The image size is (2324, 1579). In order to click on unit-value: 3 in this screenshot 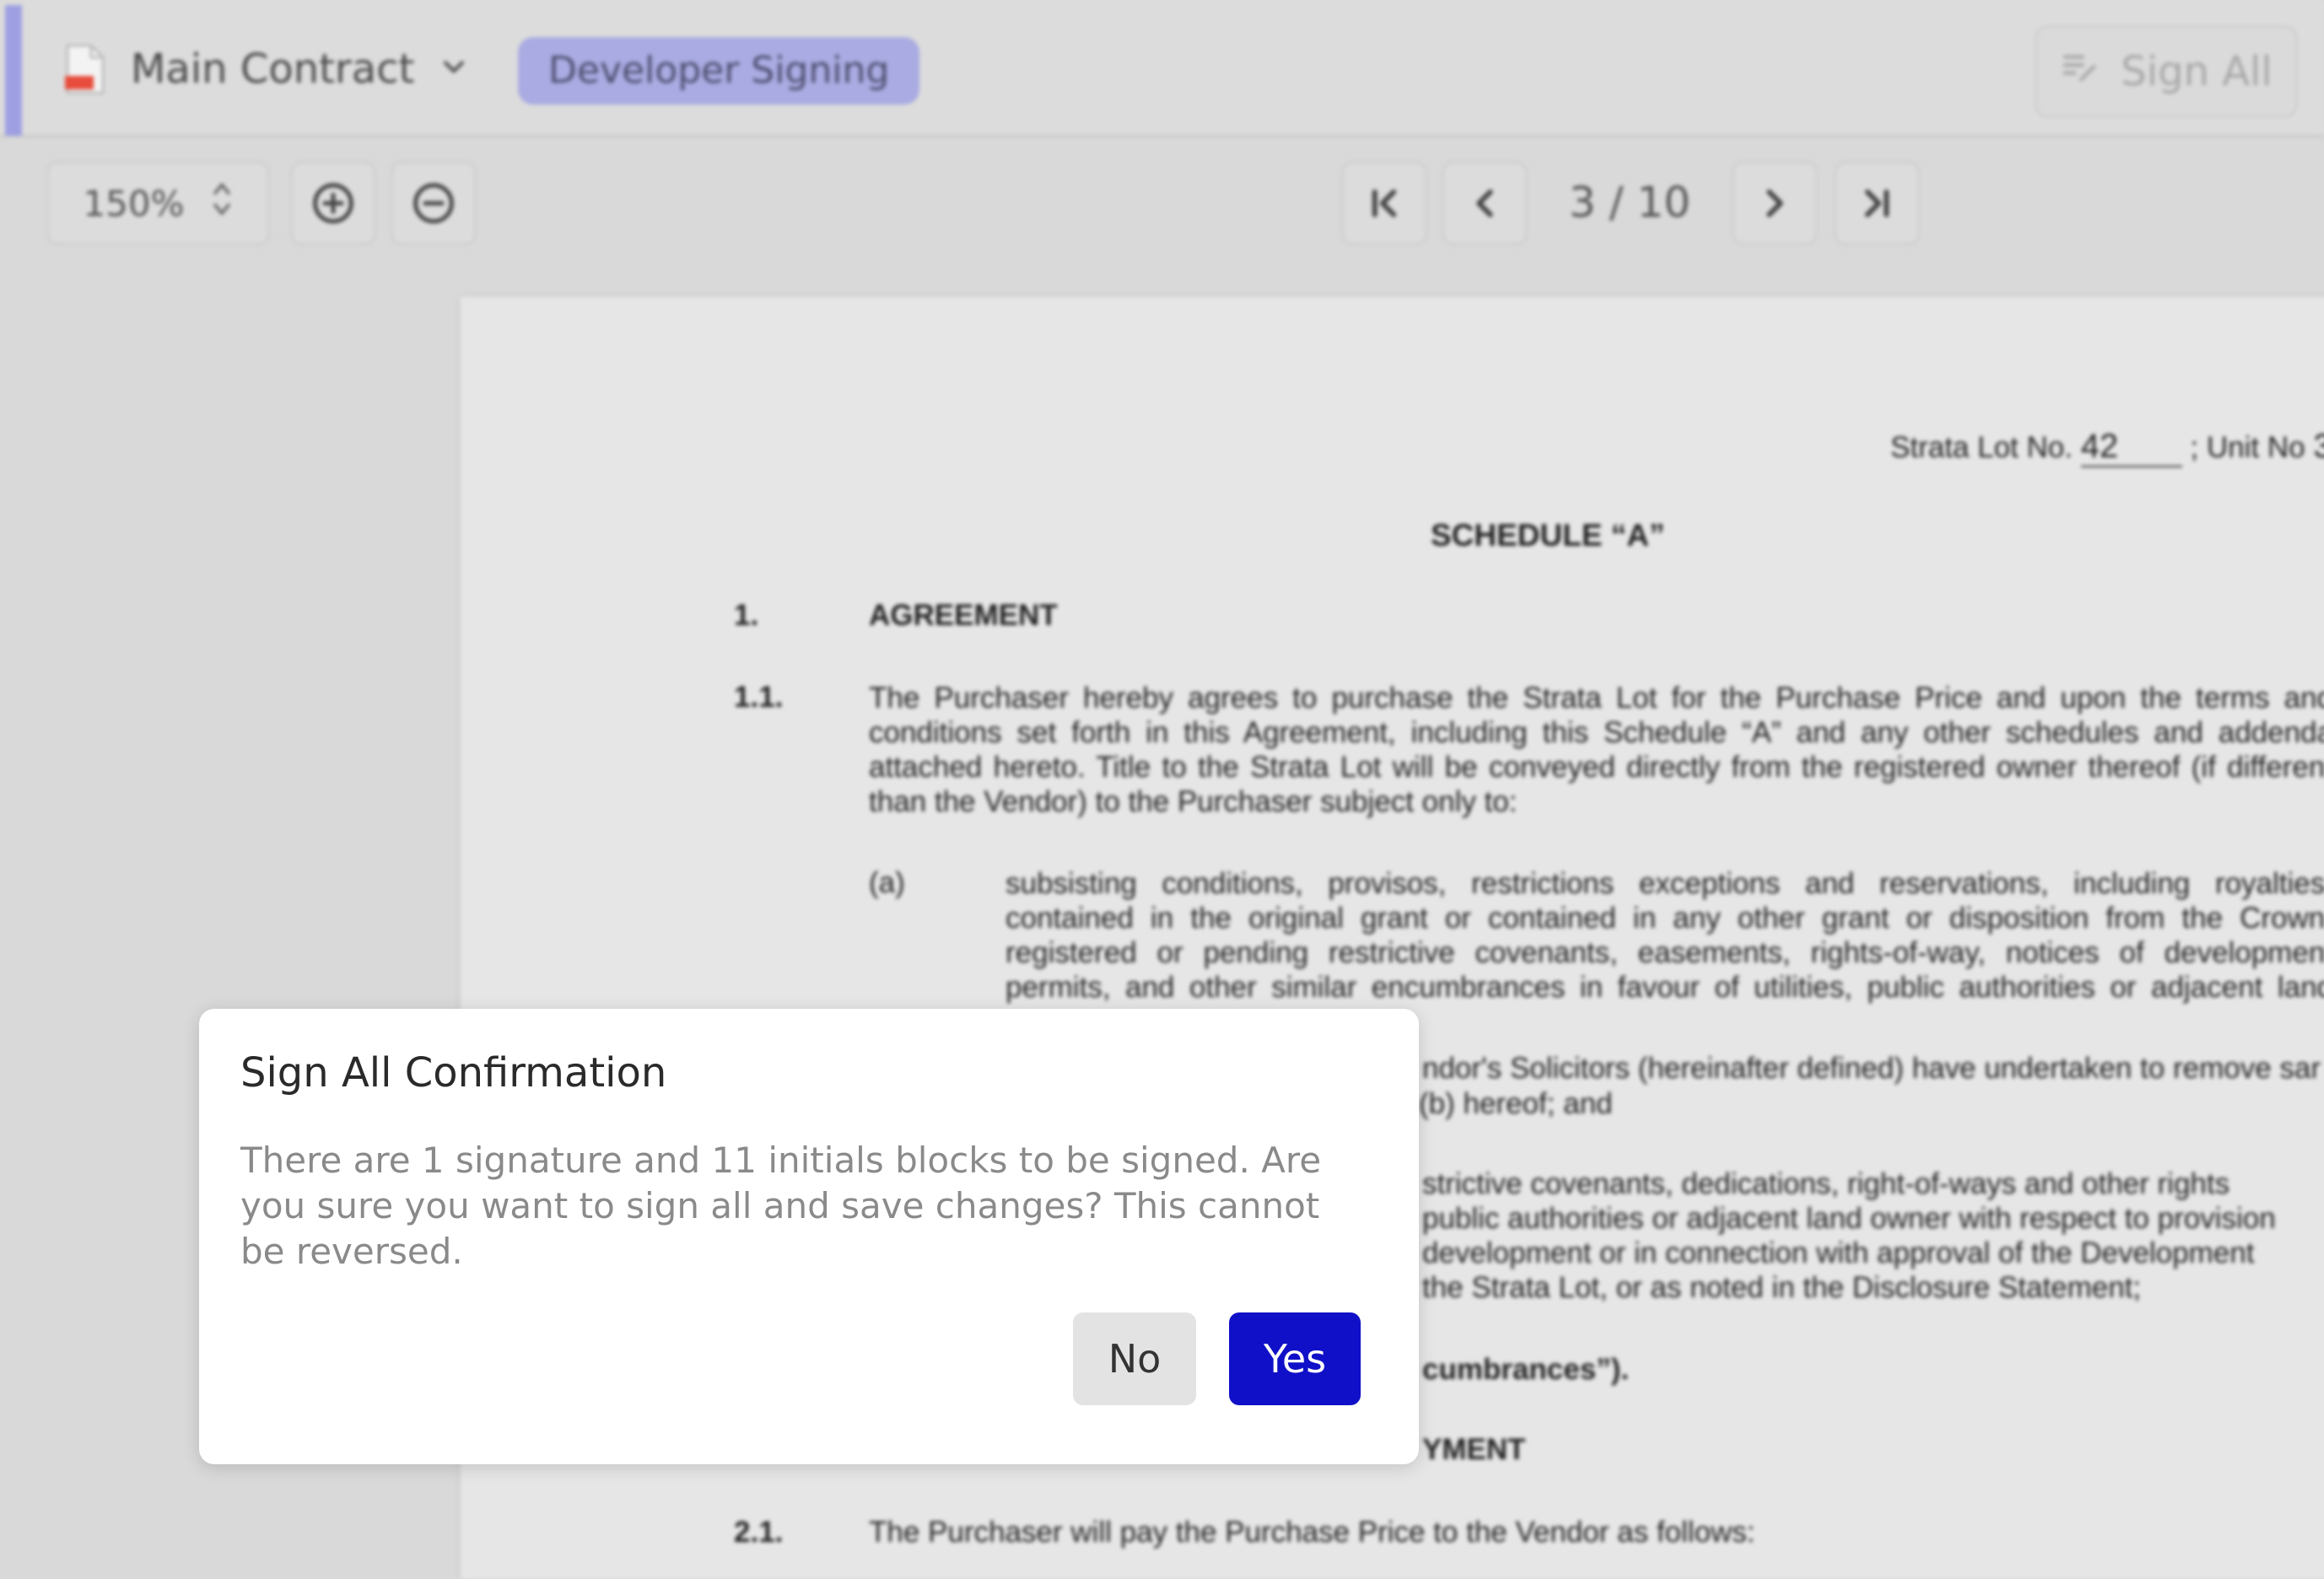, I will do `click(2318, 447)`.